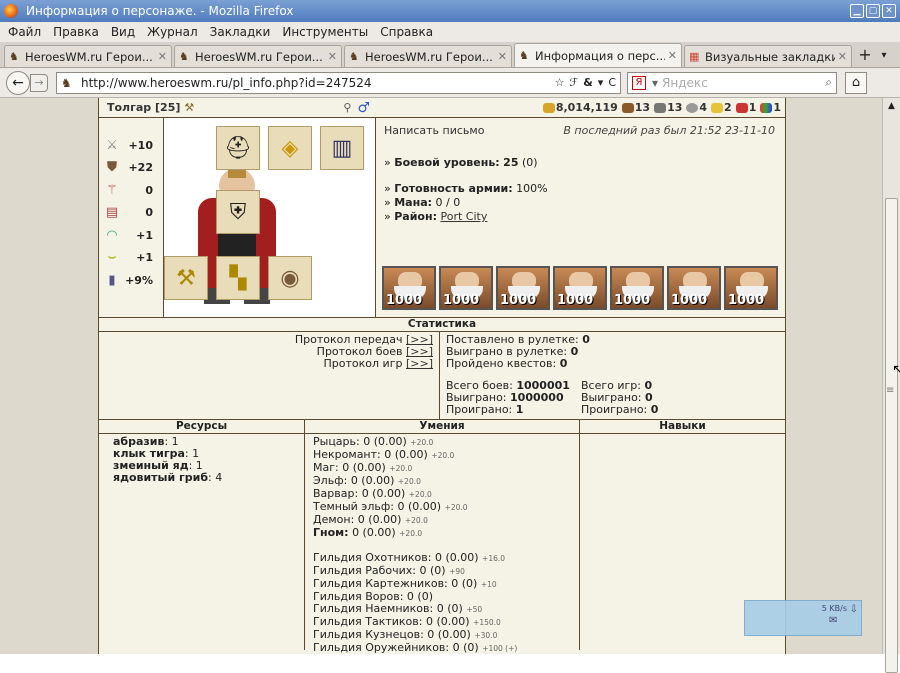 The height and width of the screenshot is (673, 900). Describe the element at coordinates (685, 82) in the screenshot. I see `search-placeholder: Яндекс` at that location.